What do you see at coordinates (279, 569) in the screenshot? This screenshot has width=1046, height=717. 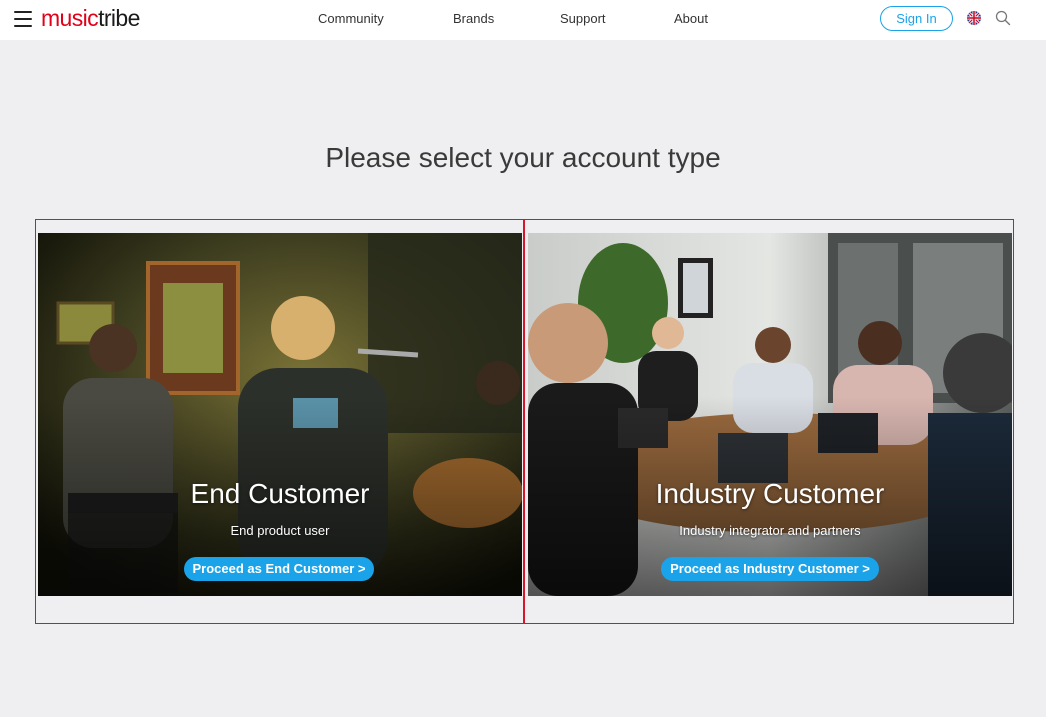 I see `proceed-end-customer-button: Proceed as End Customer >` at bounding box center [279, 569].